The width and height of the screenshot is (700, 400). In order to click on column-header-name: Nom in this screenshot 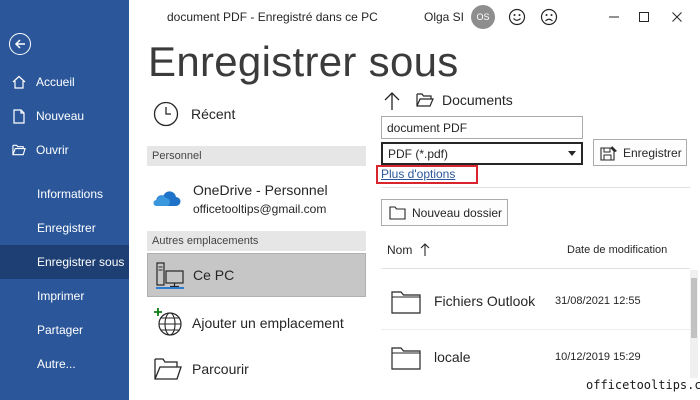, I will do `click(408, 250)`.